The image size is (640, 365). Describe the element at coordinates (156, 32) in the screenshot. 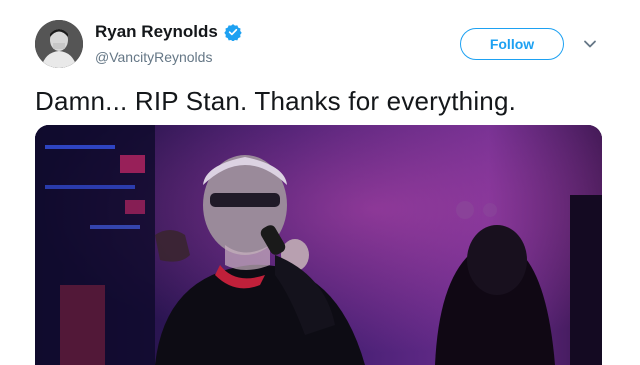

I see `author-name: Ryan Reynolds` at that location.